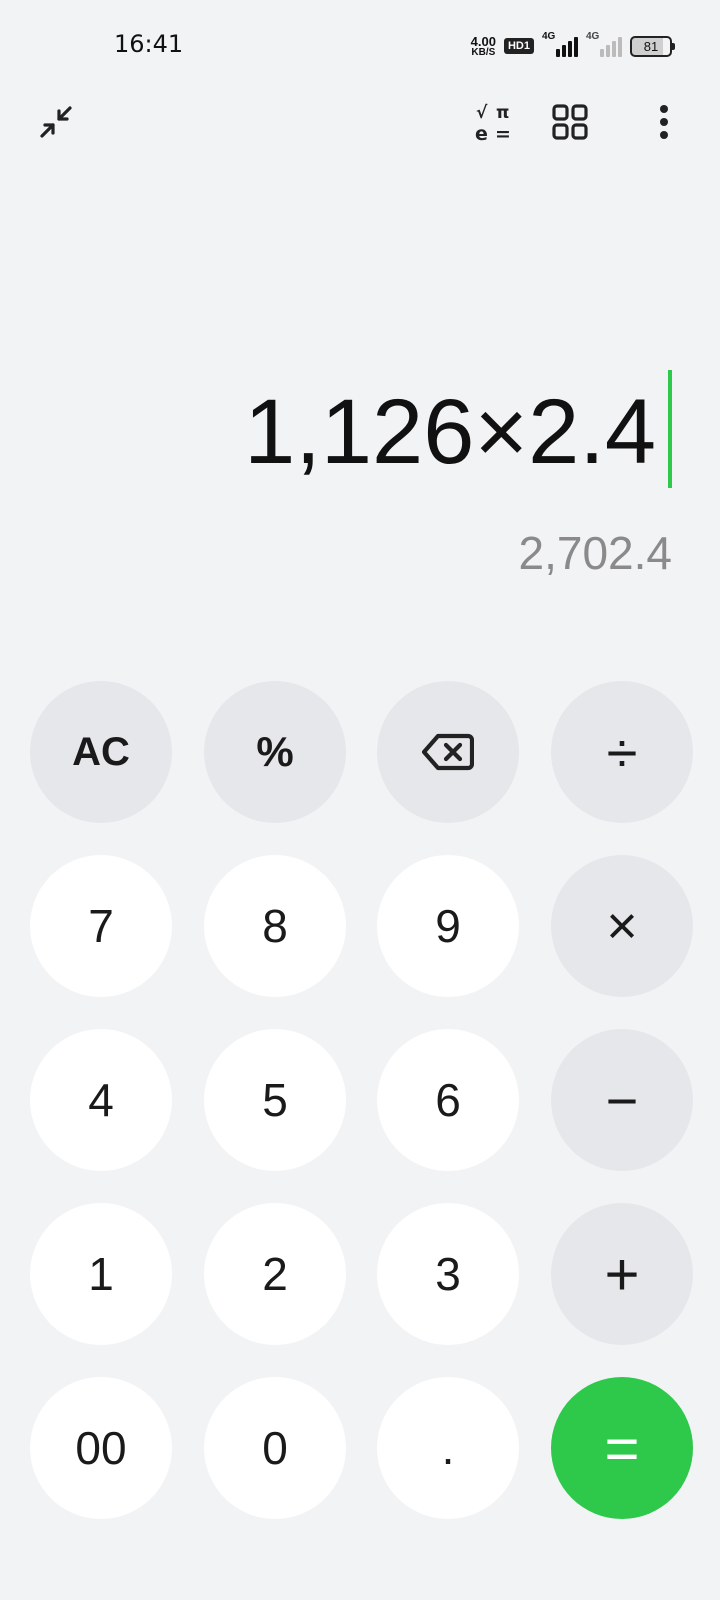 The height and width of the screenshot is (1600, 720). Describe the element at coordinates (149, 44) in the screenshot. I see `status-time: 16:41` at that location.